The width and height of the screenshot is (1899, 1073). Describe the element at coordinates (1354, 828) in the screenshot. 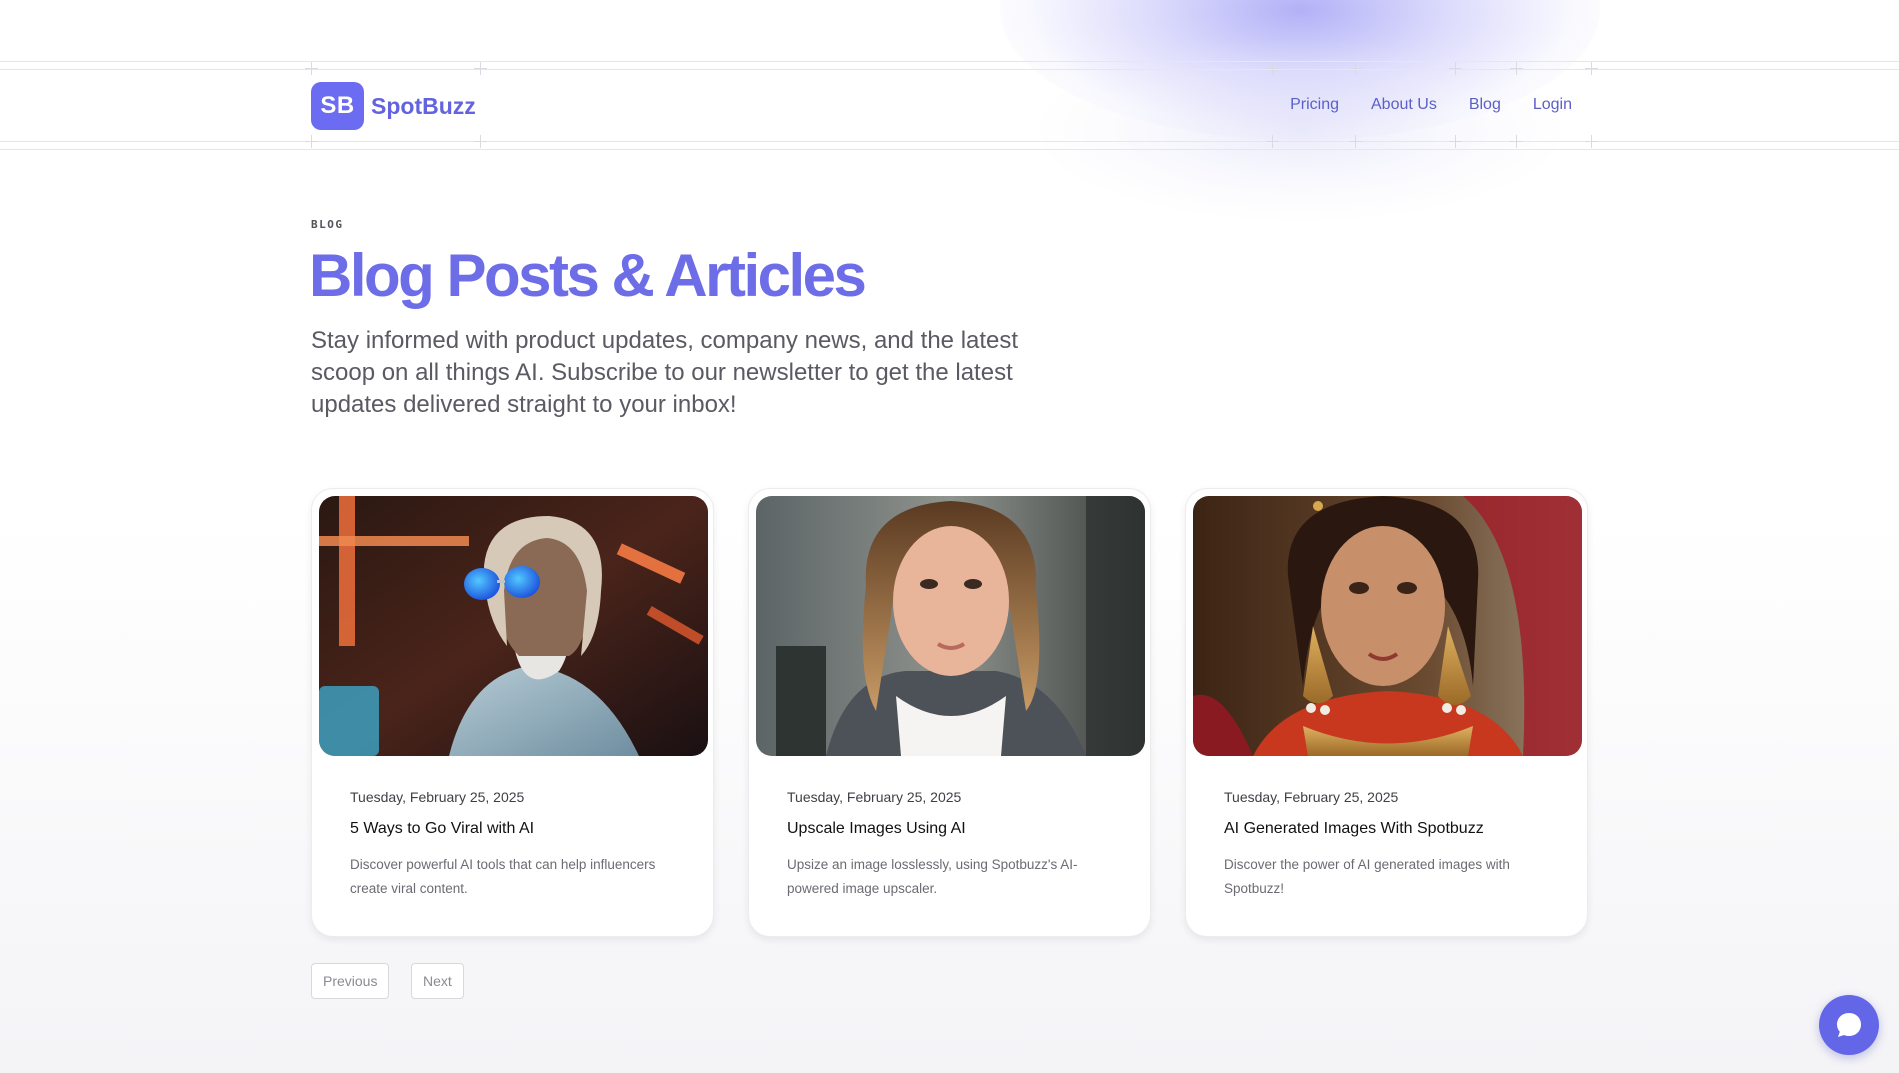

I see `blog-card-title: AI Generated Images With Spotbuzz` at that location.